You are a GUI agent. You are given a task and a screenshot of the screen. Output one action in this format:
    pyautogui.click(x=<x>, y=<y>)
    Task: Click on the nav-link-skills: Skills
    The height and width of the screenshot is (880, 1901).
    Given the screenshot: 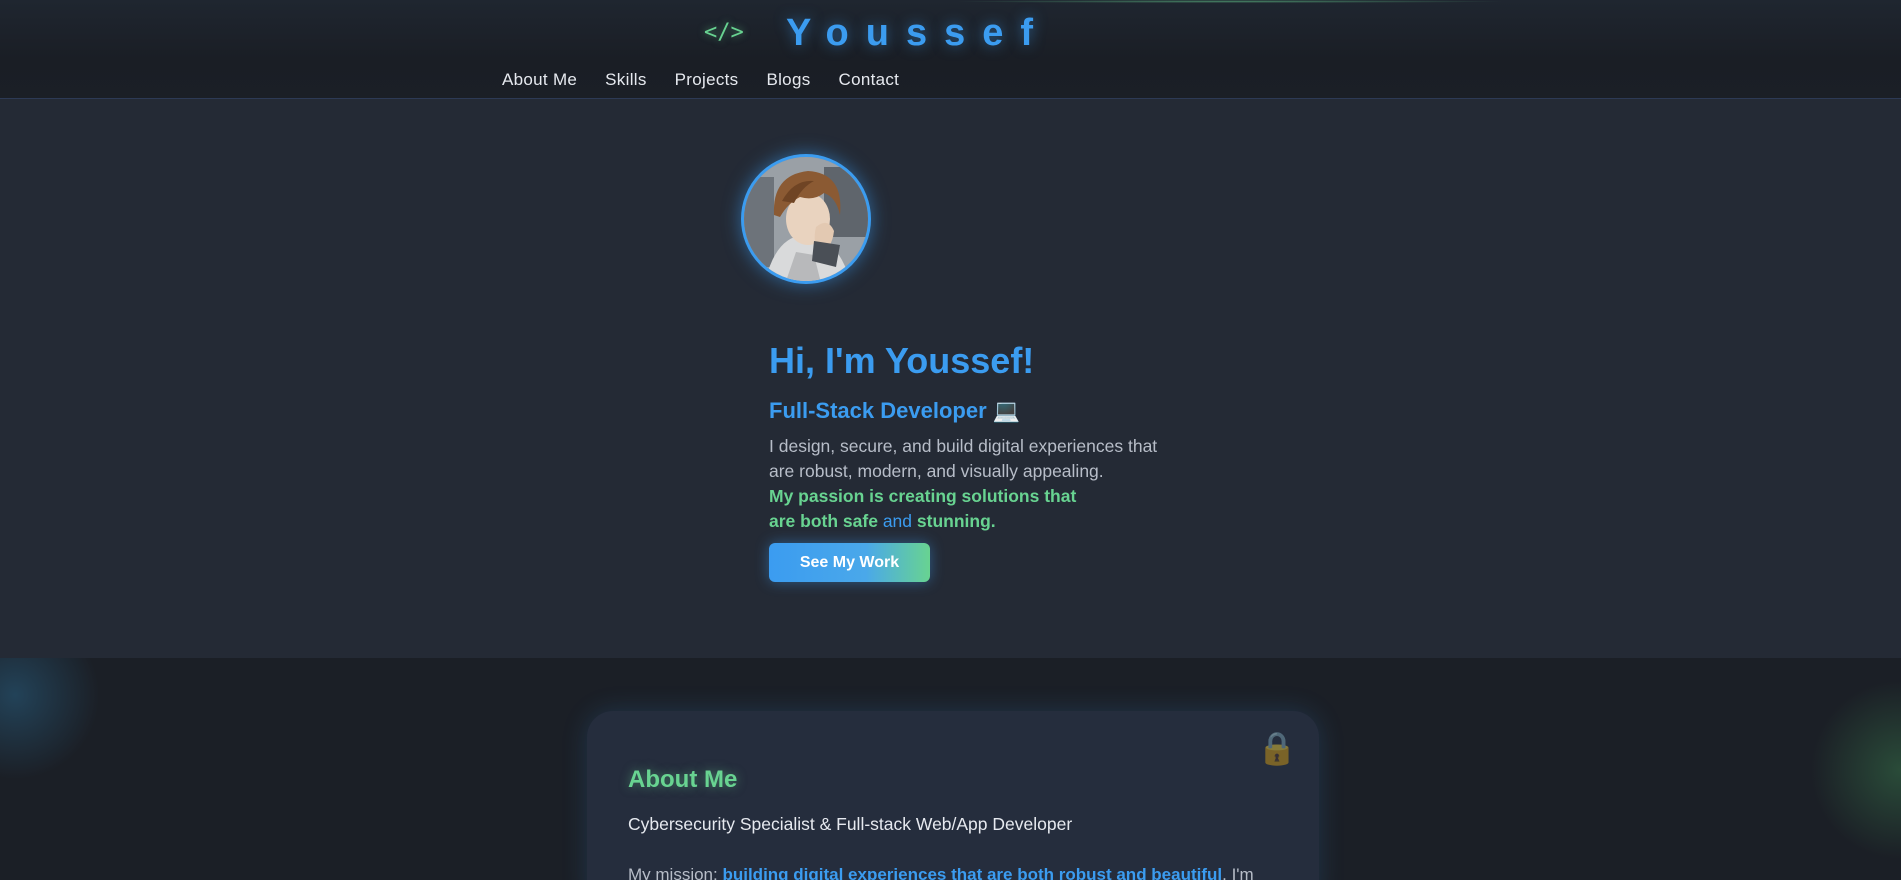 What is the action you would take?
    pyautogui.click(x=625, y=82)
    